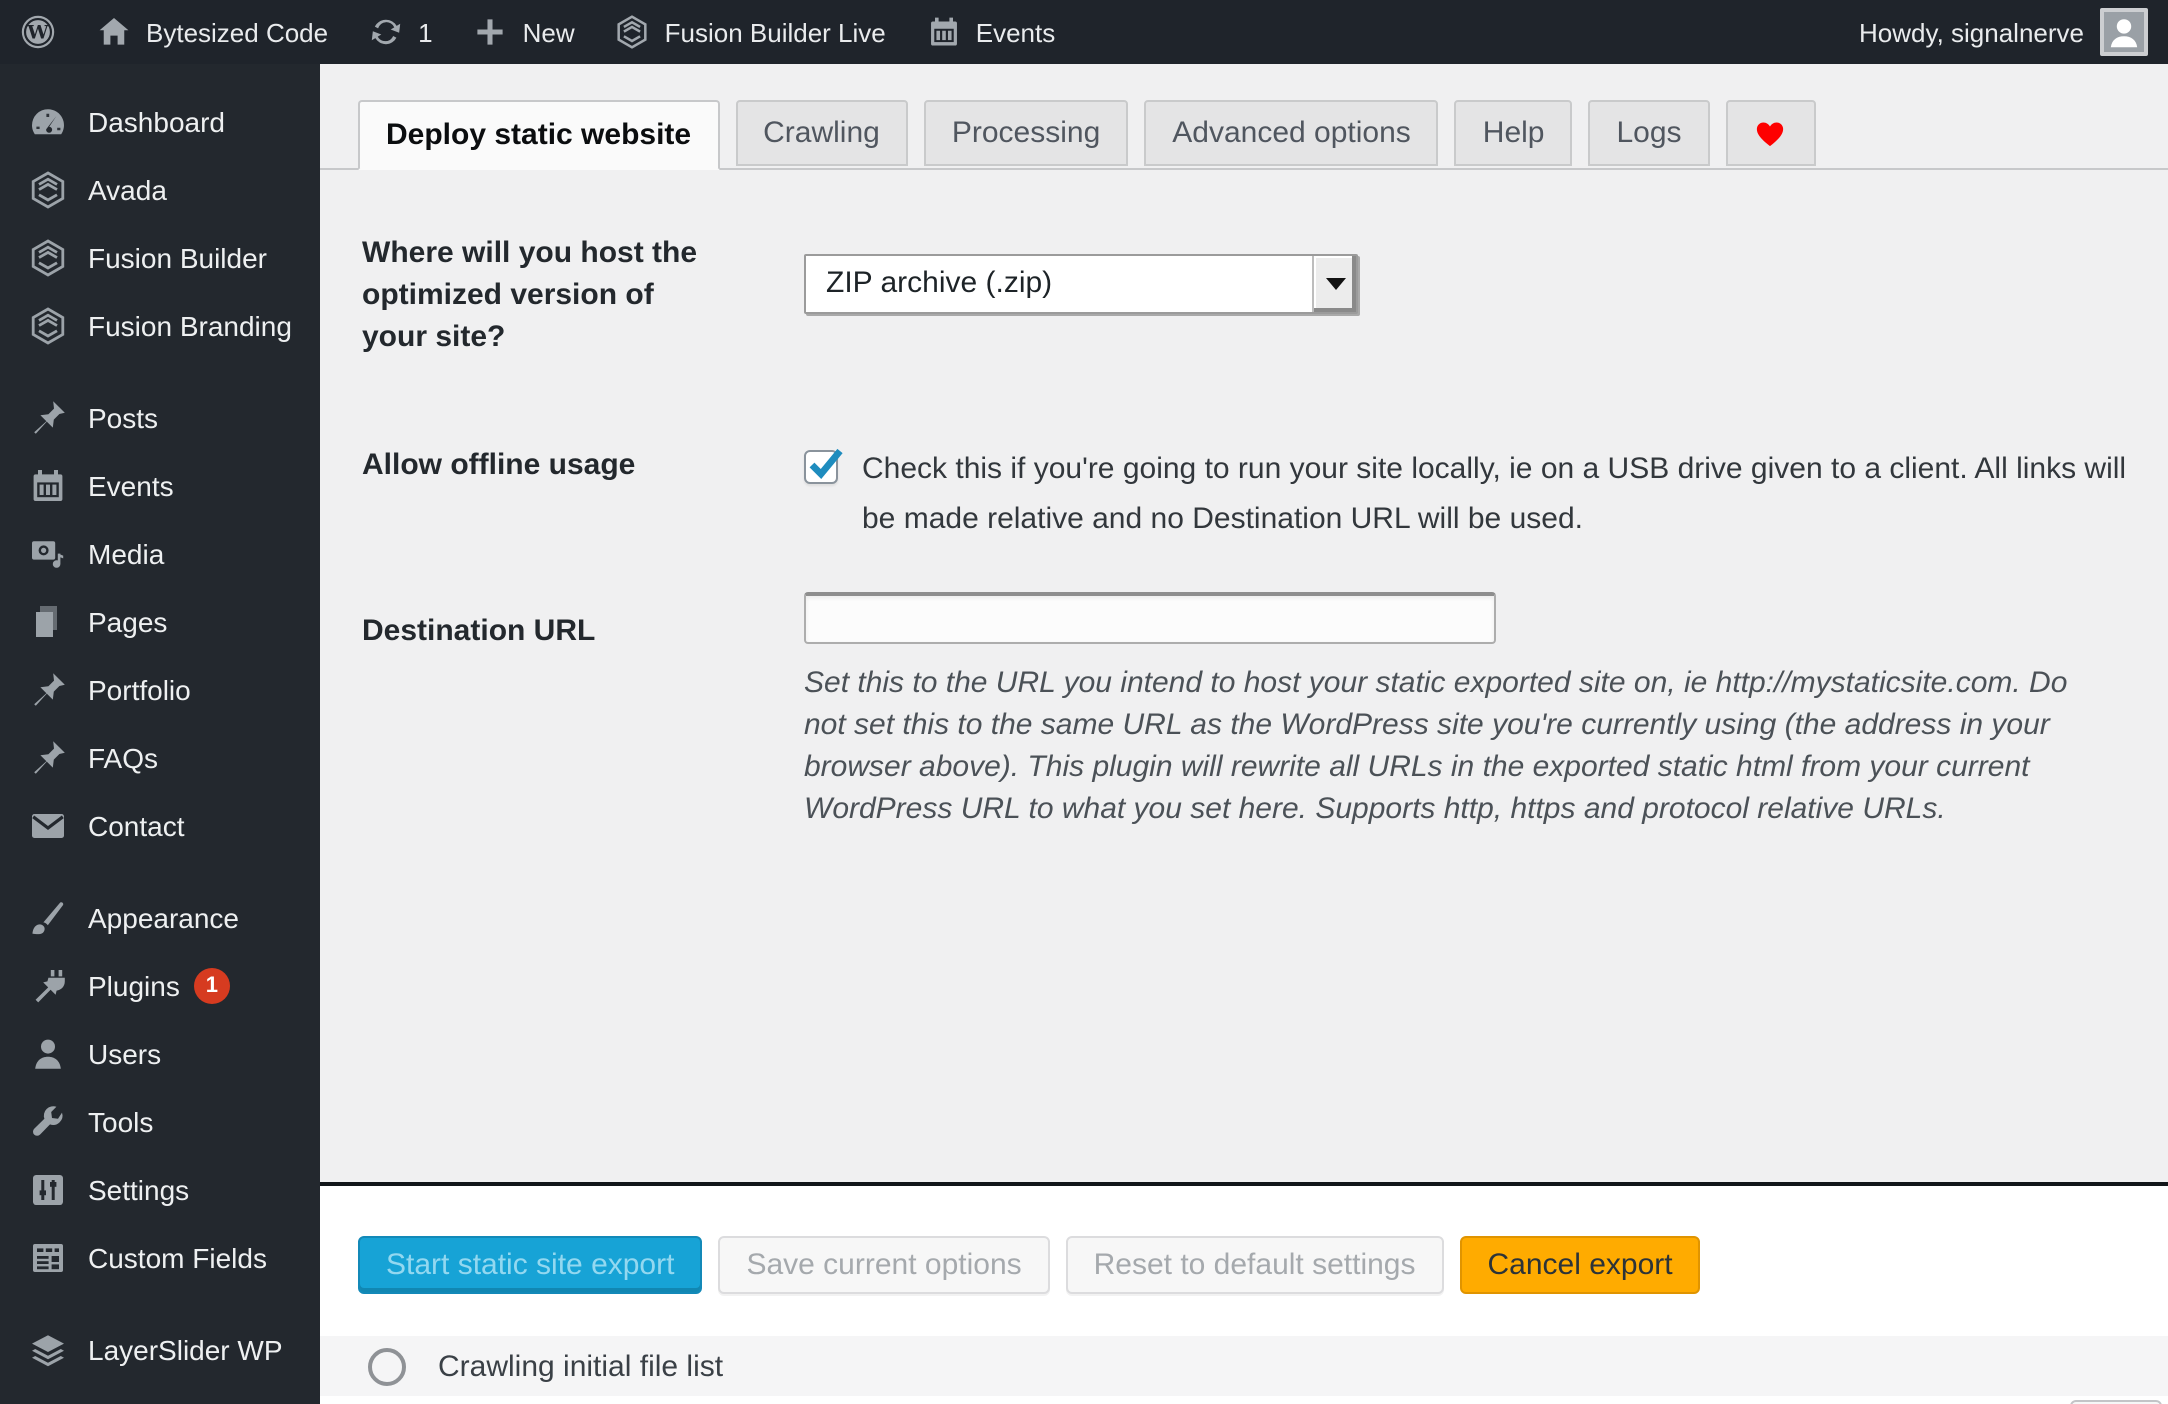 This screenshot has height=1404, width=2168. Describe the element at coordinates (114, 32) in the screenshot. I see `home-icon` at that location.